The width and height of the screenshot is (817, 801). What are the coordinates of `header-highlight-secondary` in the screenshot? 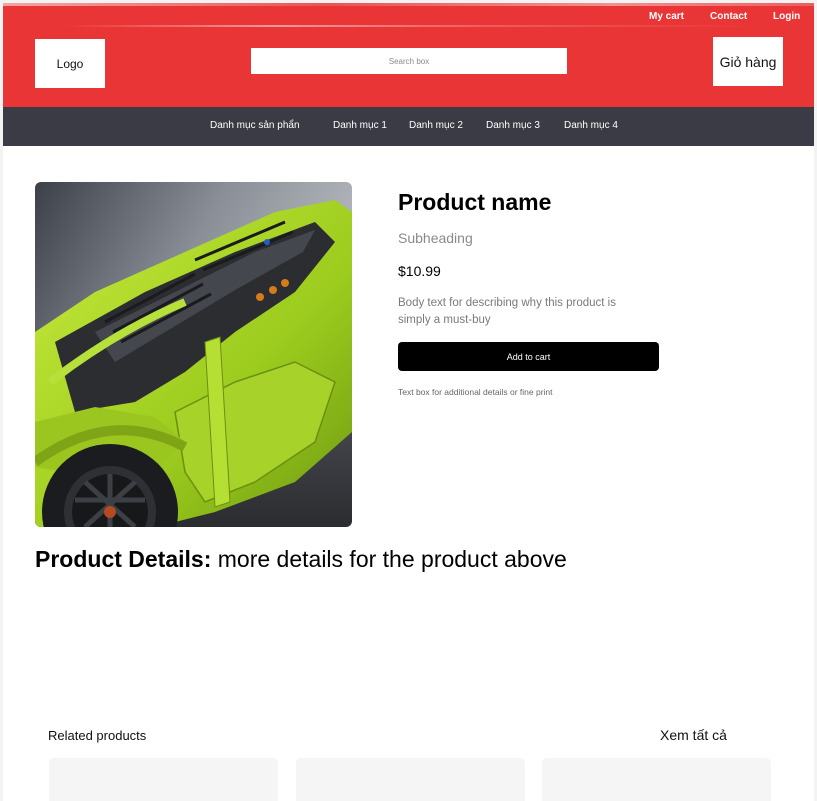 It's located at (413, 26).